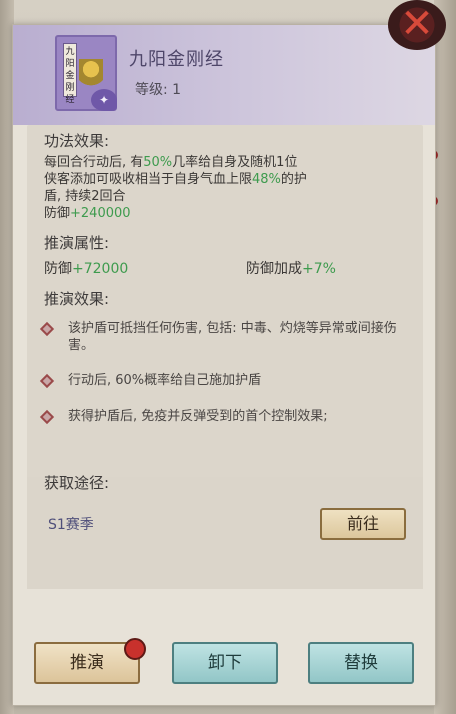  I want to click on deduce-attr2-value: +7%, so click(319, 269).